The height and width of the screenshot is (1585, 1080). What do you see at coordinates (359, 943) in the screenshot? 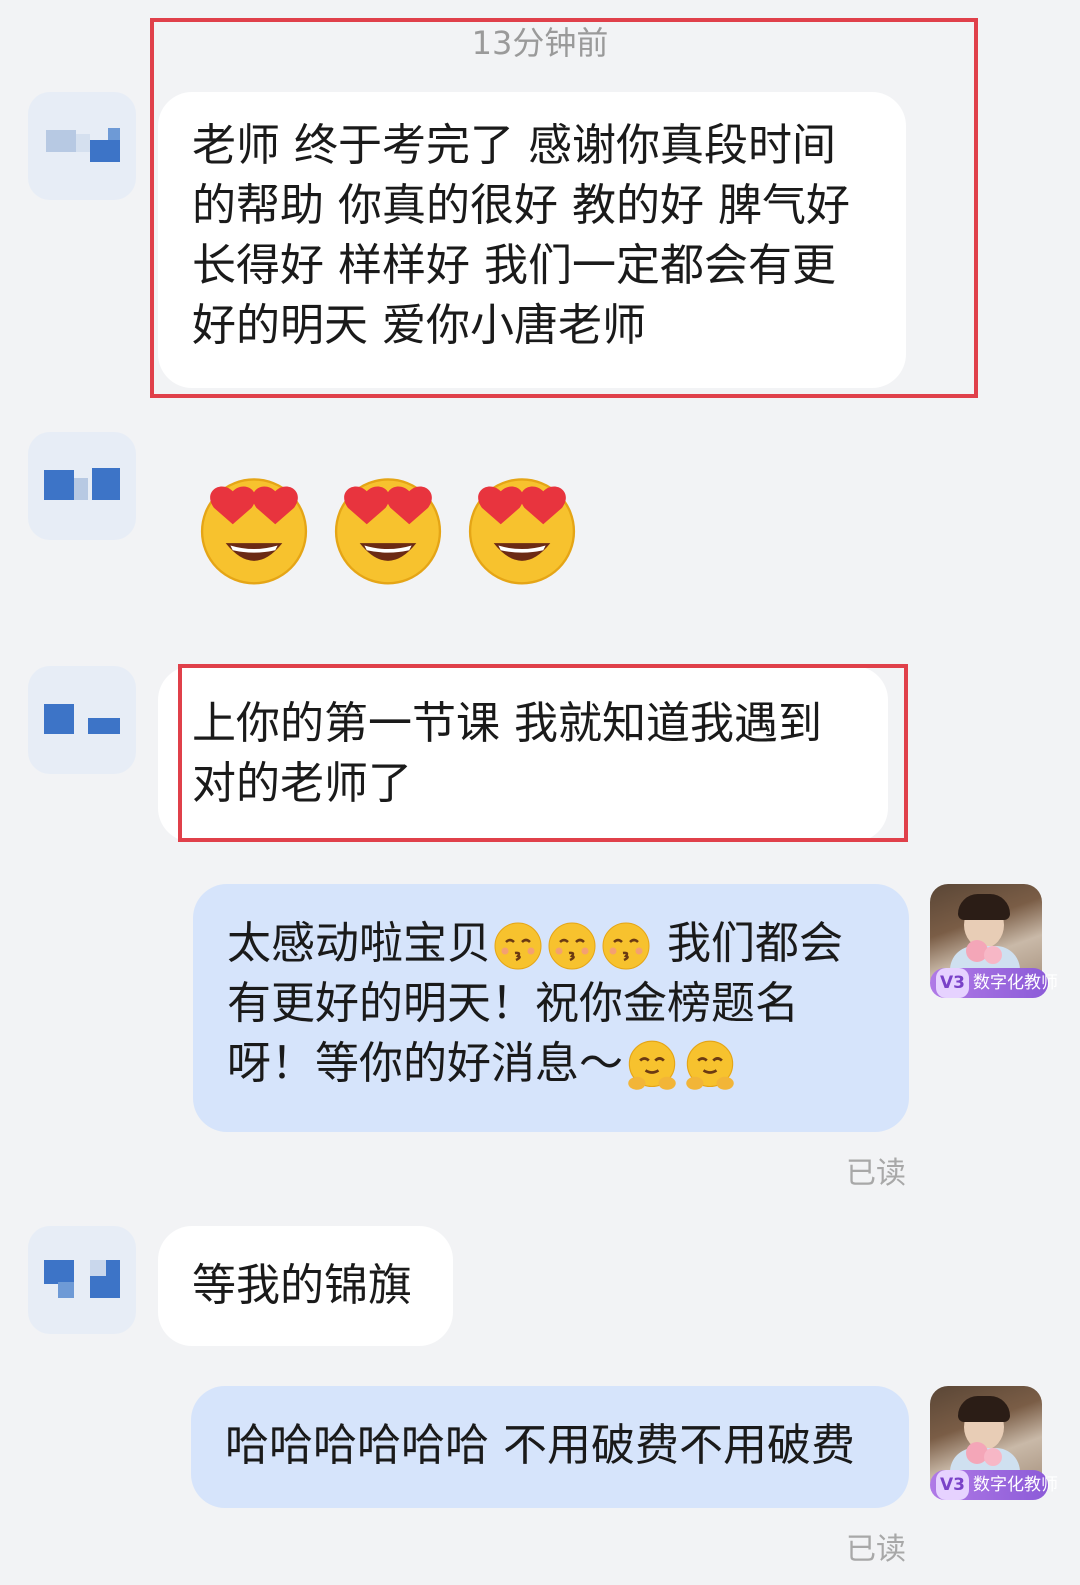
I see `message-text: 太感动啦宝贝` at bounding box center [359, 943].